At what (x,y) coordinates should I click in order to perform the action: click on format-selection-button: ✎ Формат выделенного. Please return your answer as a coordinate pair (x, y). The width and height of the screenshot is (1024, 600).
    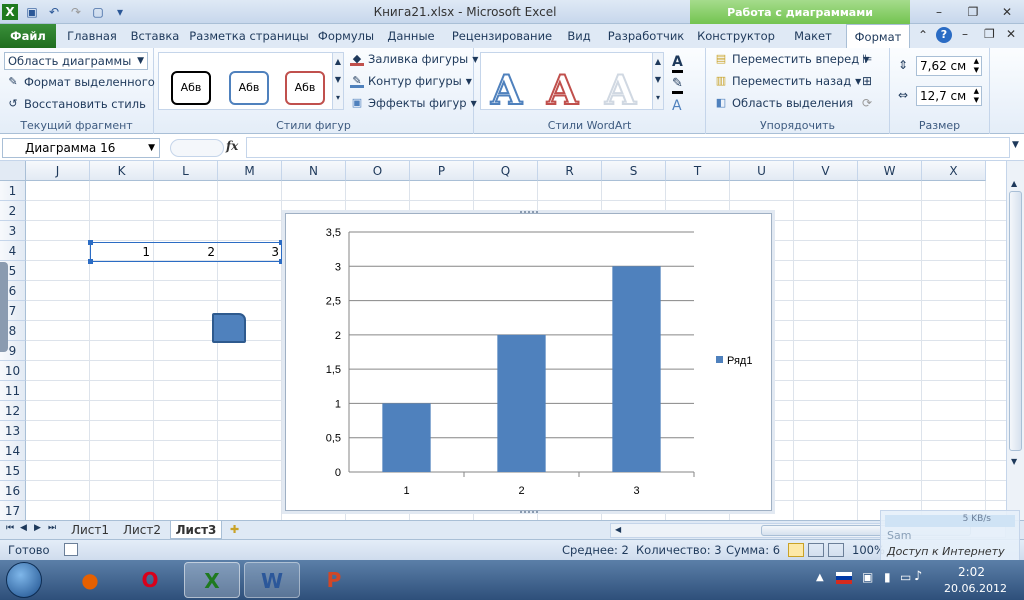
    Looking at the image, I should click on (80, 82).